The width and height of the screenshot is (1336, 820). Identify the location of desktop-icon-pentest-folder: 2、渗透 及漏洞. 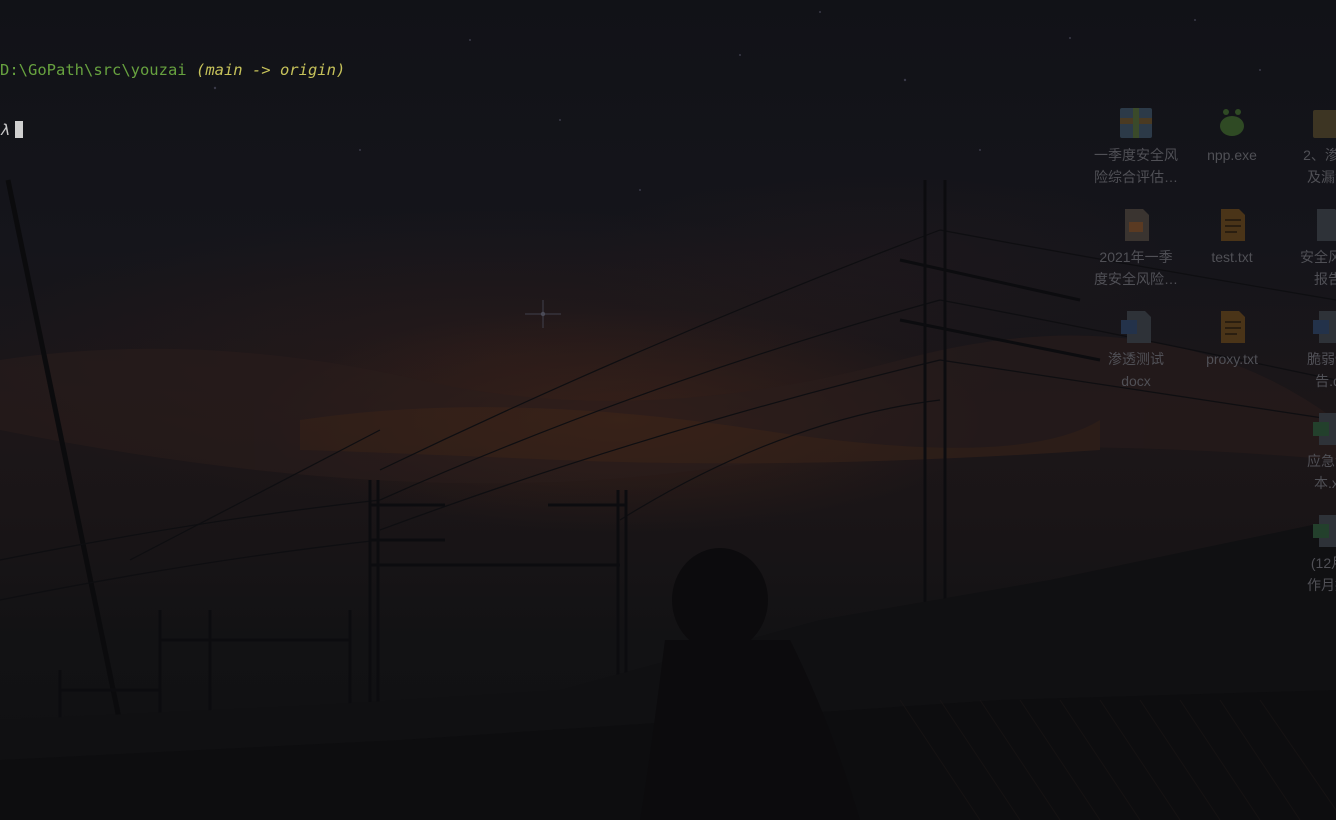
(1308, 146).